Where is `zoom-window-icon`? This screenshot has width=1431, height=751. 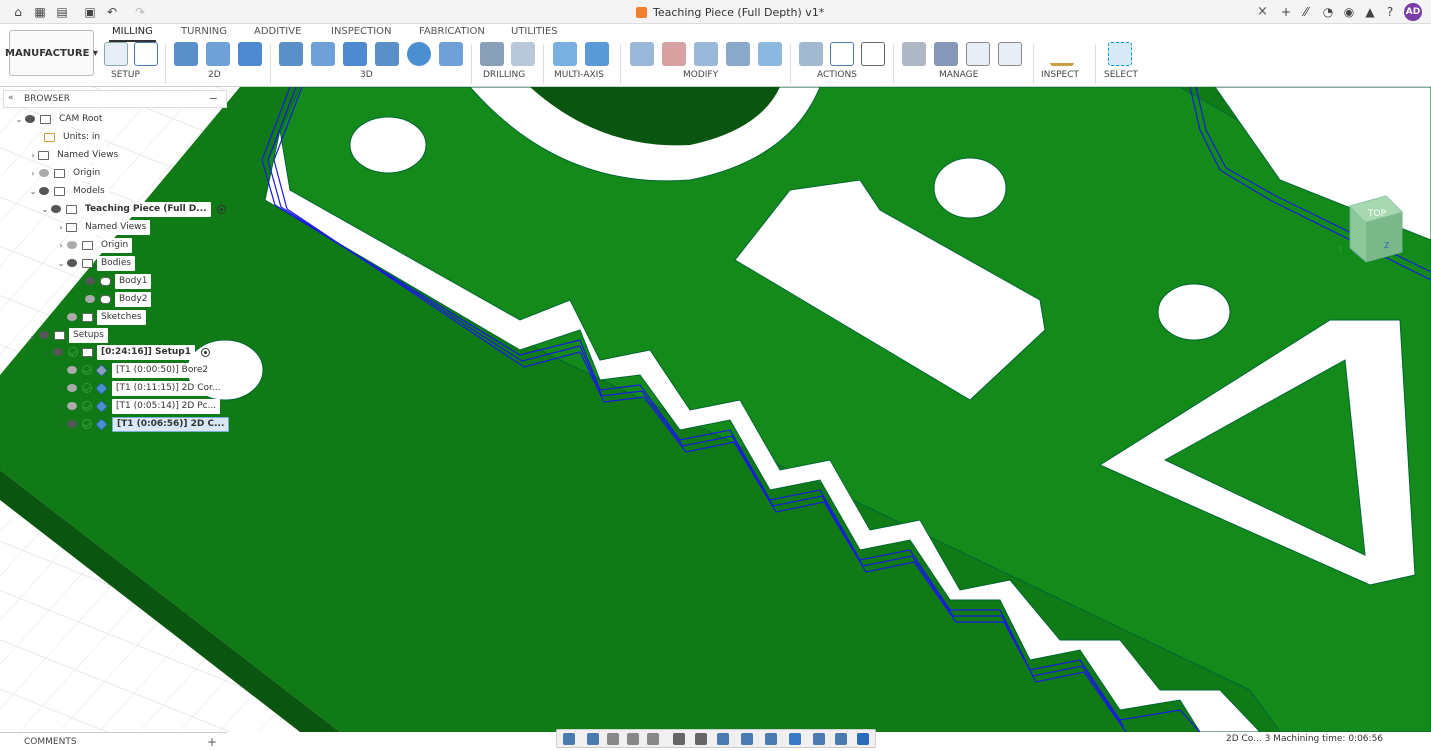 zoom-window-icon is located at coordinates (653, 739).